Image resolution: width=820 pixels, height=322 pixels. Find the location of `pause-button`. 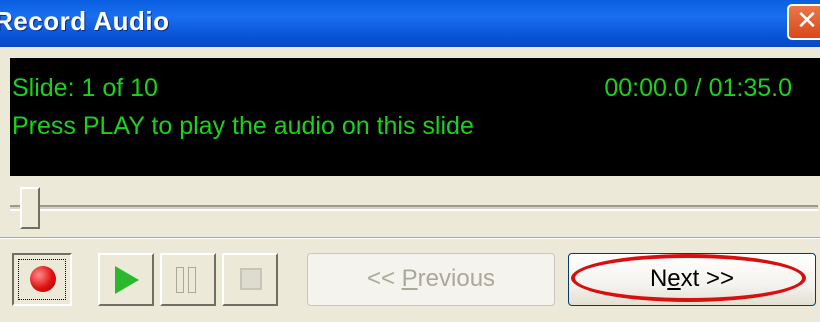

pause-button is located at coordinates (188, 279).